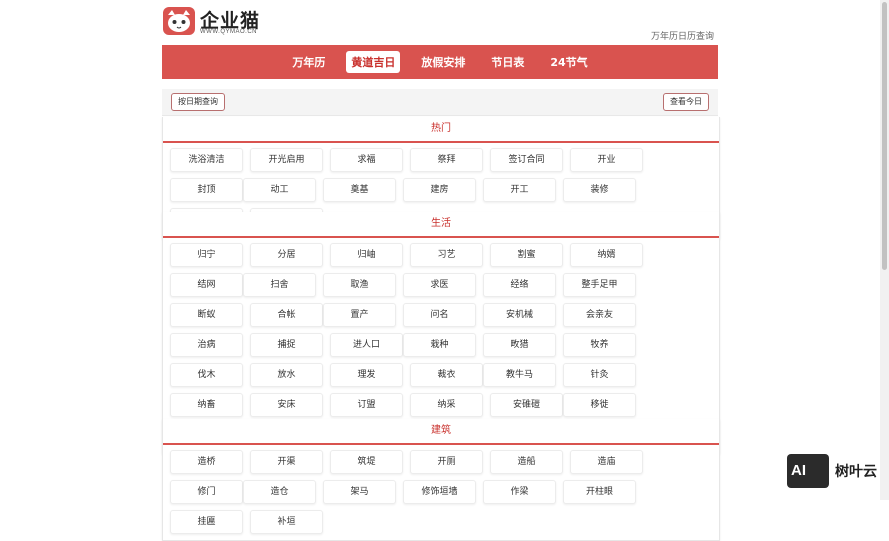  I want to click on activity-tag: 归宁, so click(206, 255).